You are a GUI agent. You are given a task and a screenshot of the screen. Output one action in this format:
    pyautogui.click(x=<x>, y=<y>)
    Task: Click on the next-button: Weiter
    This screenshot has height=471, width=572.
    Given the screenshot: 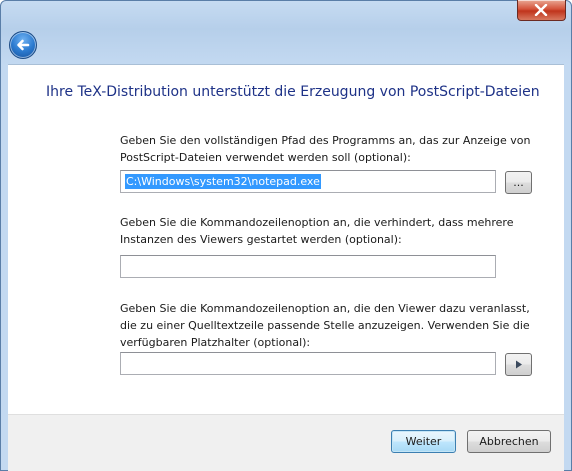 What is the action you would take?
    pyautogui.click(x=423, y=441)
    